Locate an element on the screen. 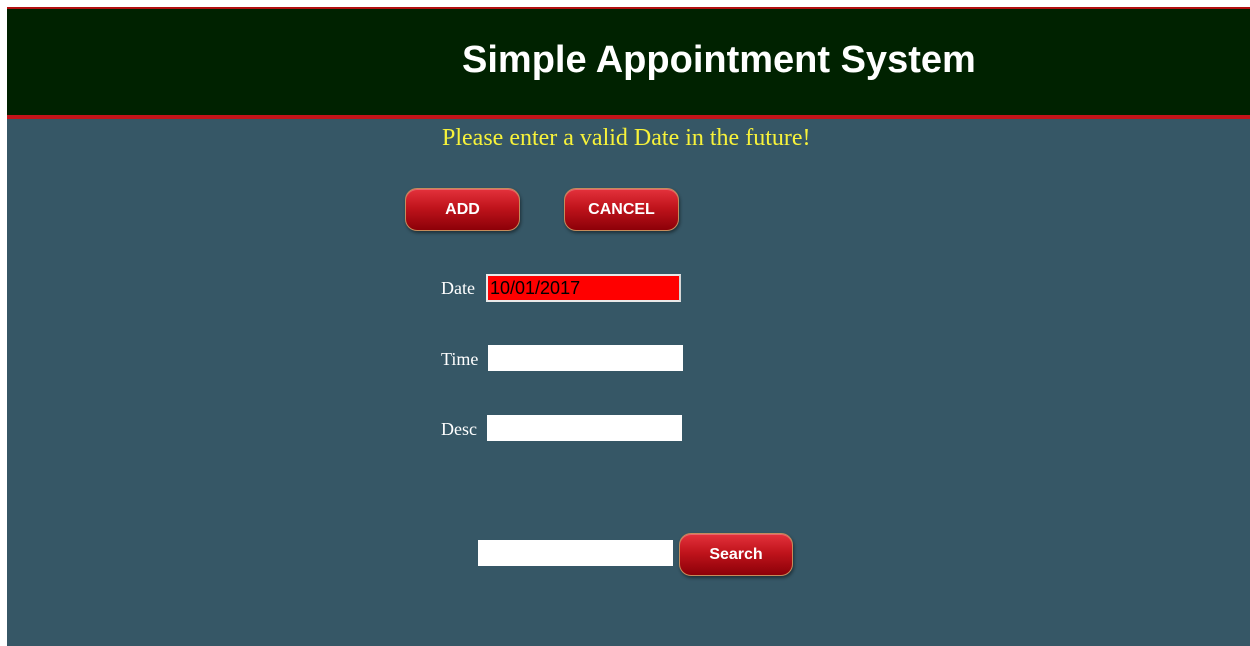 The image size is (1250, 646). time-input is located at coordinates (585, 358).